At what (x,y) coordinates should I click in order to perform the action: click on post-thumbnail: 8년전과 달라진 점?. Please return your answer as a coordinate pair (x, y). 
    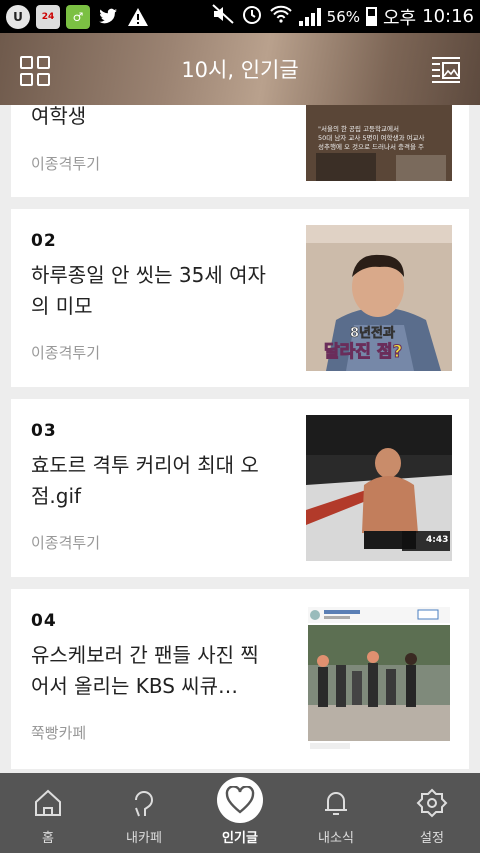
    Looking at the image, I should click on (379, 298).